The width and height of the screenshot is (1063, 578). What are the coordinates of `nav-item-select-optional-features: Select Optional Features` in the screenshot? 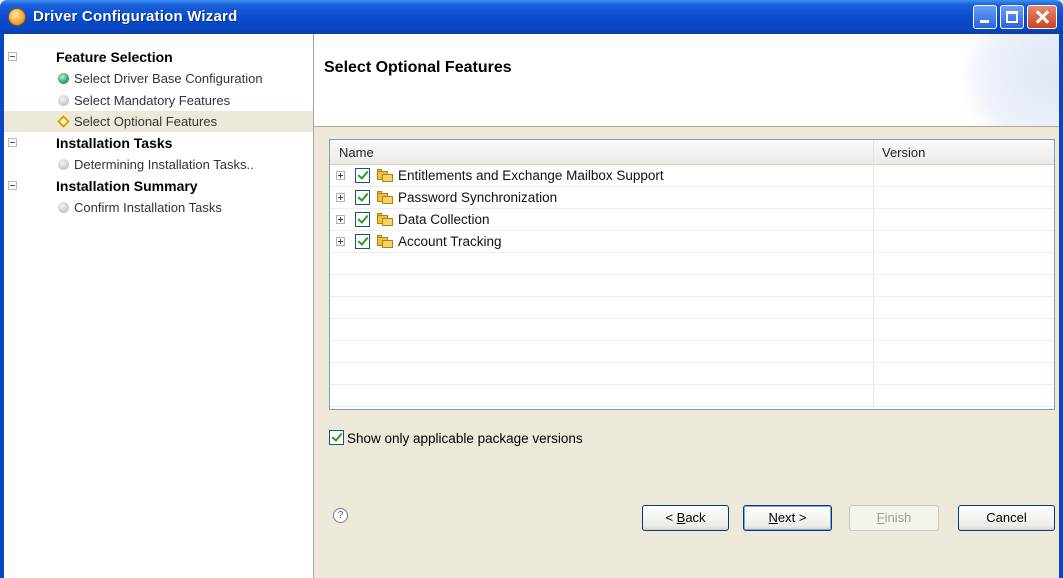 It's located at (158, 121).